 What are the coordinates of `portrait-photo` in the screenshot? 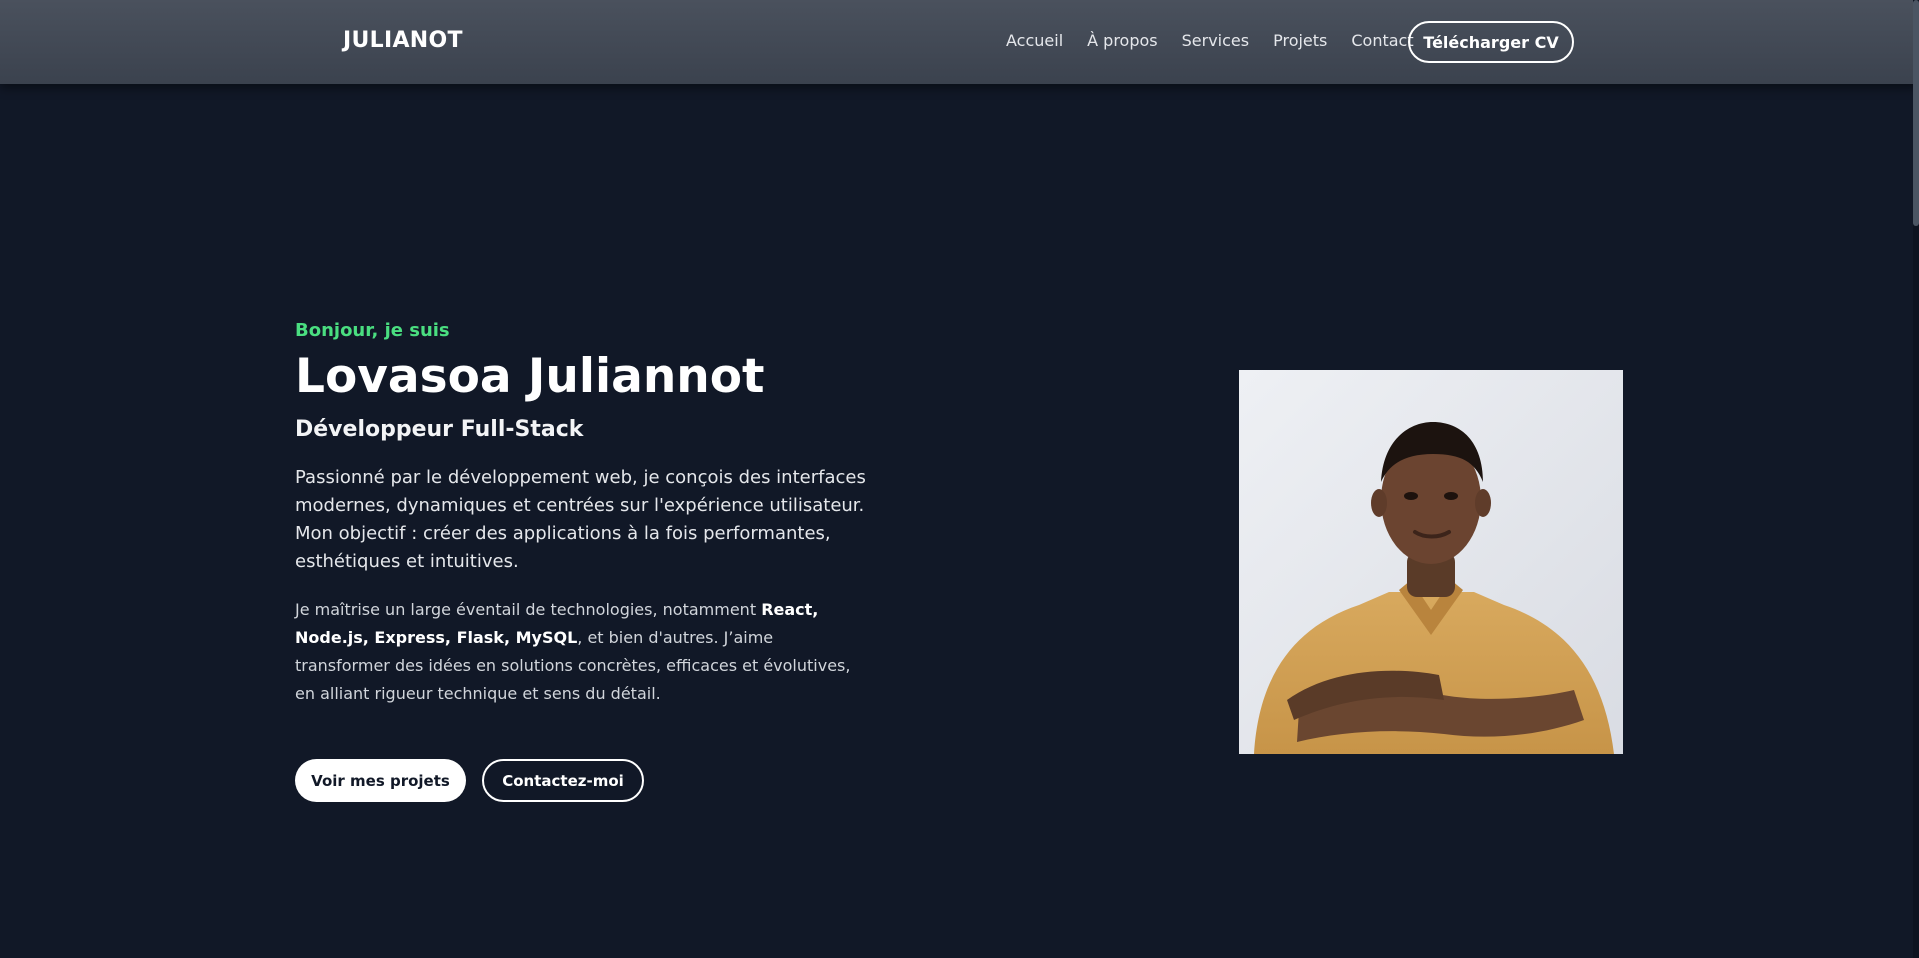 It's located at (1431, 562).